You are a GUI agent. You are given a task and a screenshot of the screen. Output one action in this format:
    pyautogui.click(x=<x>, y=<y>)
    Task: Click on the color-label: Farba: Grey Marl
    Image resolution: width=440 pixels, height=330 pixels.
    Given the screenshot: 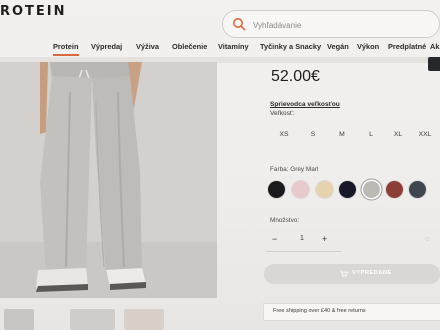 What is the action you would take?
    pyautogui.click(x=294, y=169)
    